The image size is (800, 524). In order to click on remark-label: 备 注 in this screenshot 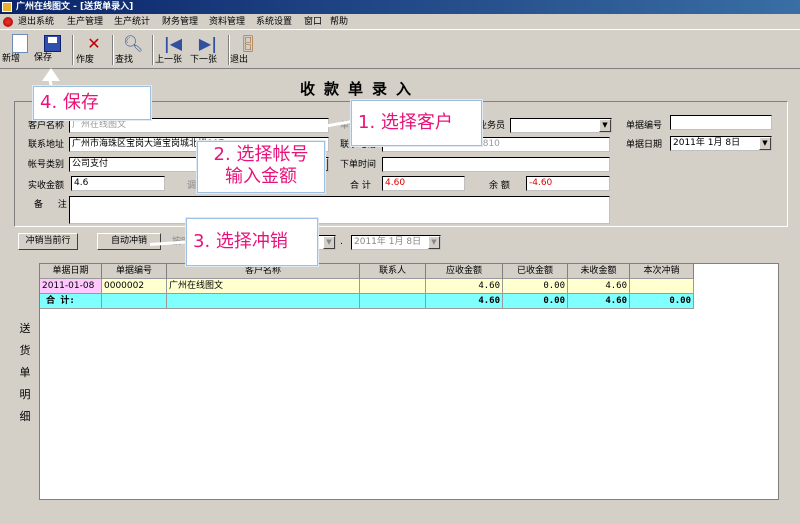, I will do `click(53, 205)`.